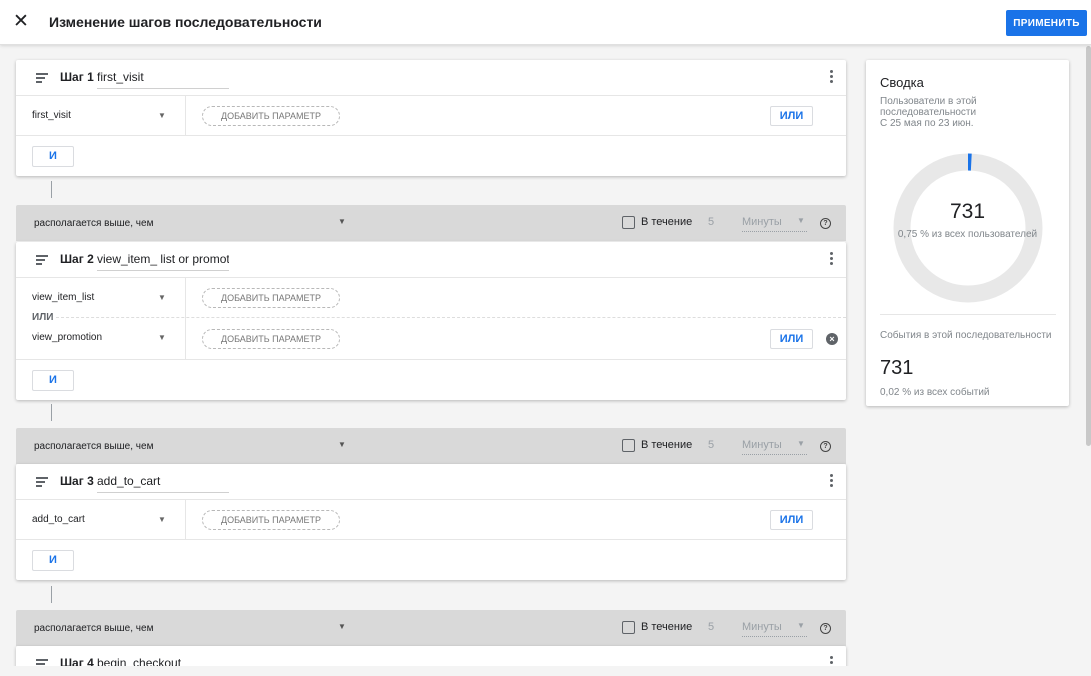 Image resolution: width=1091 pixels, height=676 pixels. Describe the element at coordinates (927, 123) in the screenshot. I see `date-range: С 25 мая по 23 июн.` at that location.